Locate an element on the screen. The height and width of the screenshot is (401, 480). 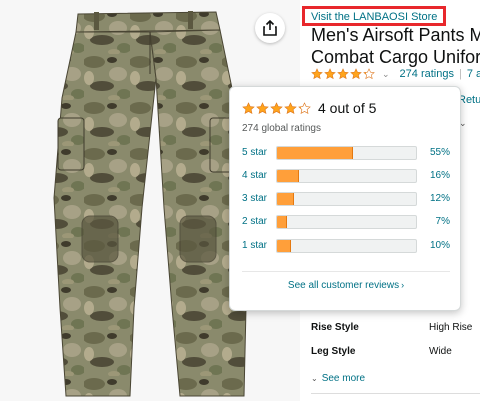
histogram-percent: 55% is located at coordinates (440, 153).